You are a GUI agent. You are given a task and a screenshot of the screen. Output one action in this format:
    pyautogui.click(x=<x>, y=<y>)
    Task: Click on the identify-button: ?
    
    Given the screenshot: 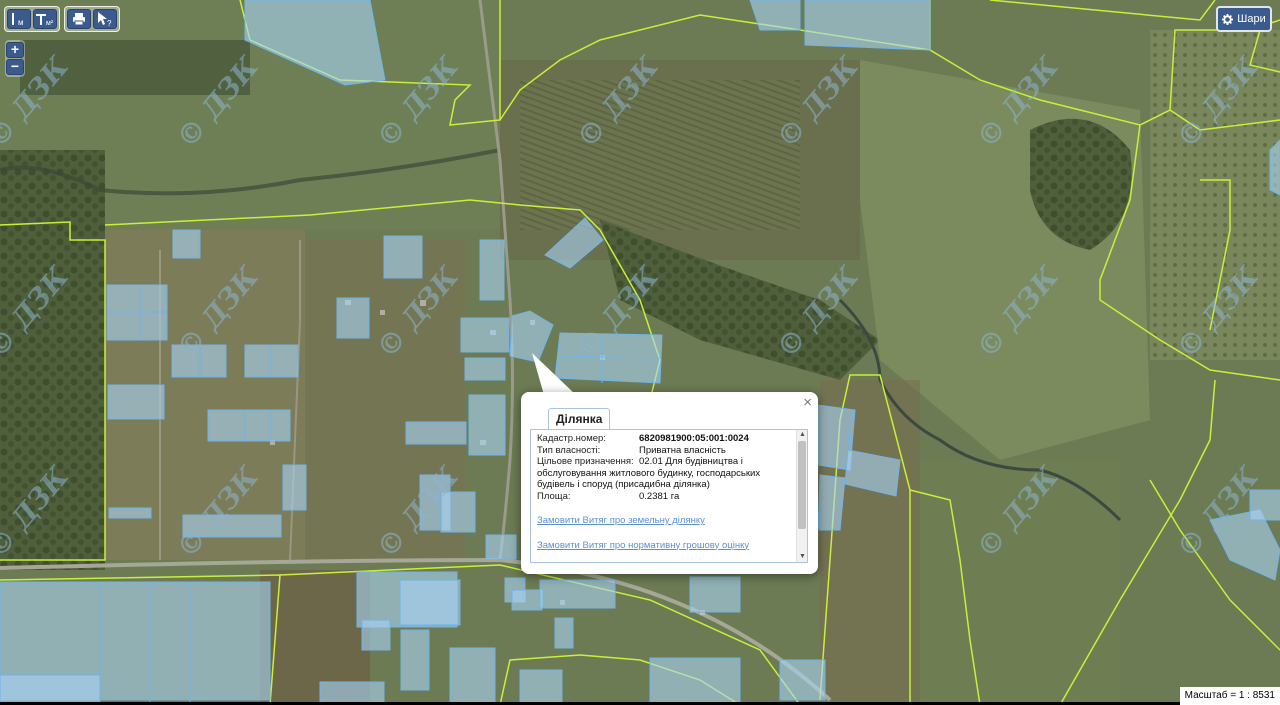 What is the action you would take?
    pyautogui.click(x=105, y=19)
    